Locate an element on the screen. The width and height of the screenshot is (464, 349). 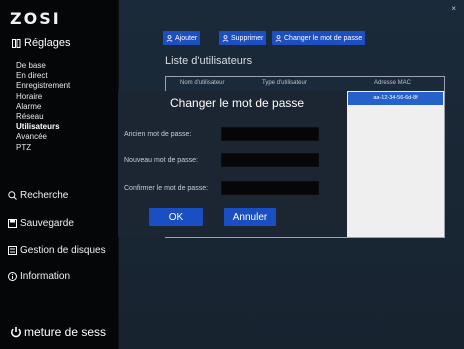
submenu-item-basic: De base is located at coordinates (43, 66).